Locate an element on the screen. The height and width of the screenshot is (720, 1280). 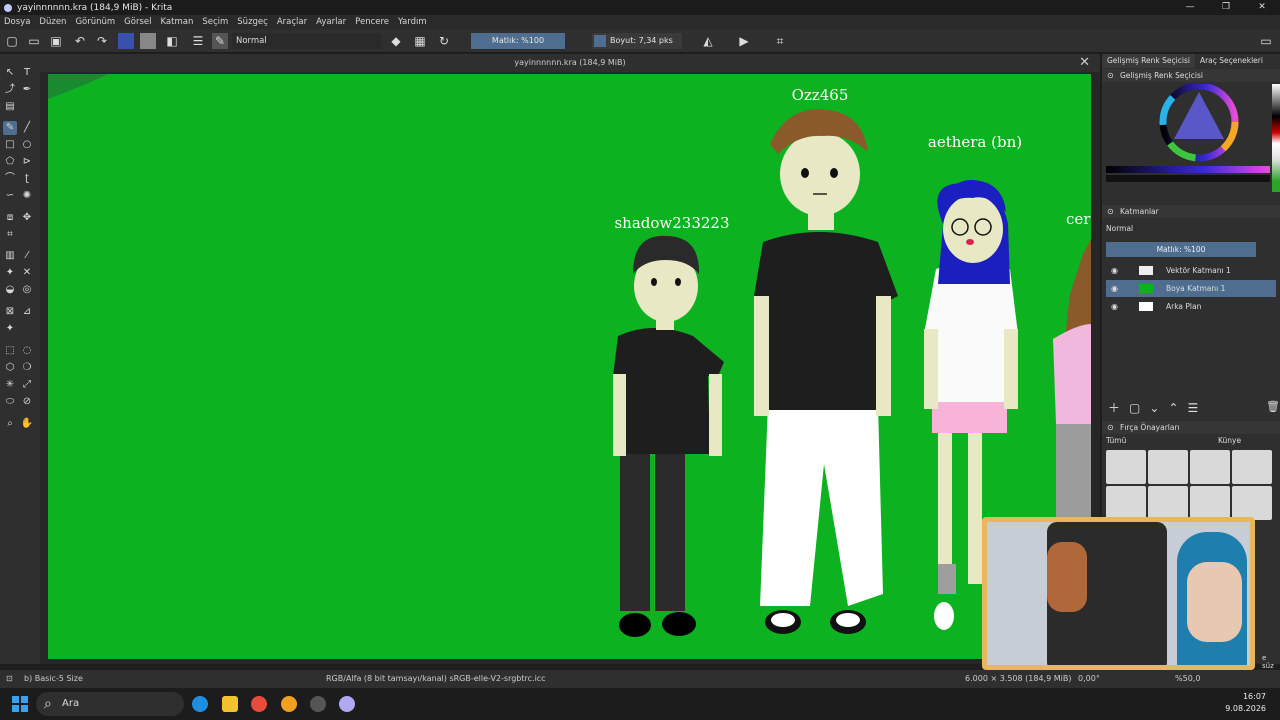
layers-blend-select: Normal is located at coordinates (1181, 228).